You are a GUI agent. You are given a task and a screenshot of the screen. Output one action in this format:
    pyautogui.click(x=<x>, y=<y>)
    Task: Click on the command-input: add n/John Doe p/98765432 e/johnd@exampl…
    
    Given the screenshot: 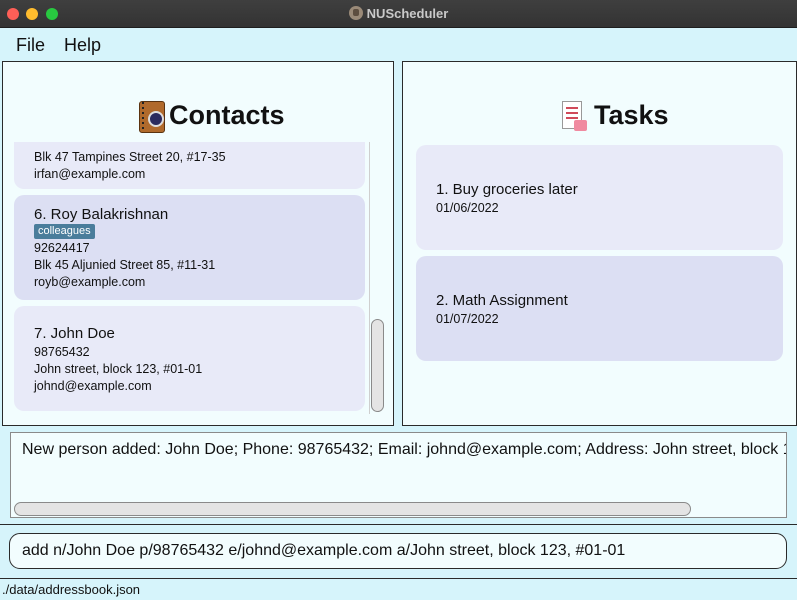 What is the action you would take?
    pyautogui.click(x=398, y=551)
    